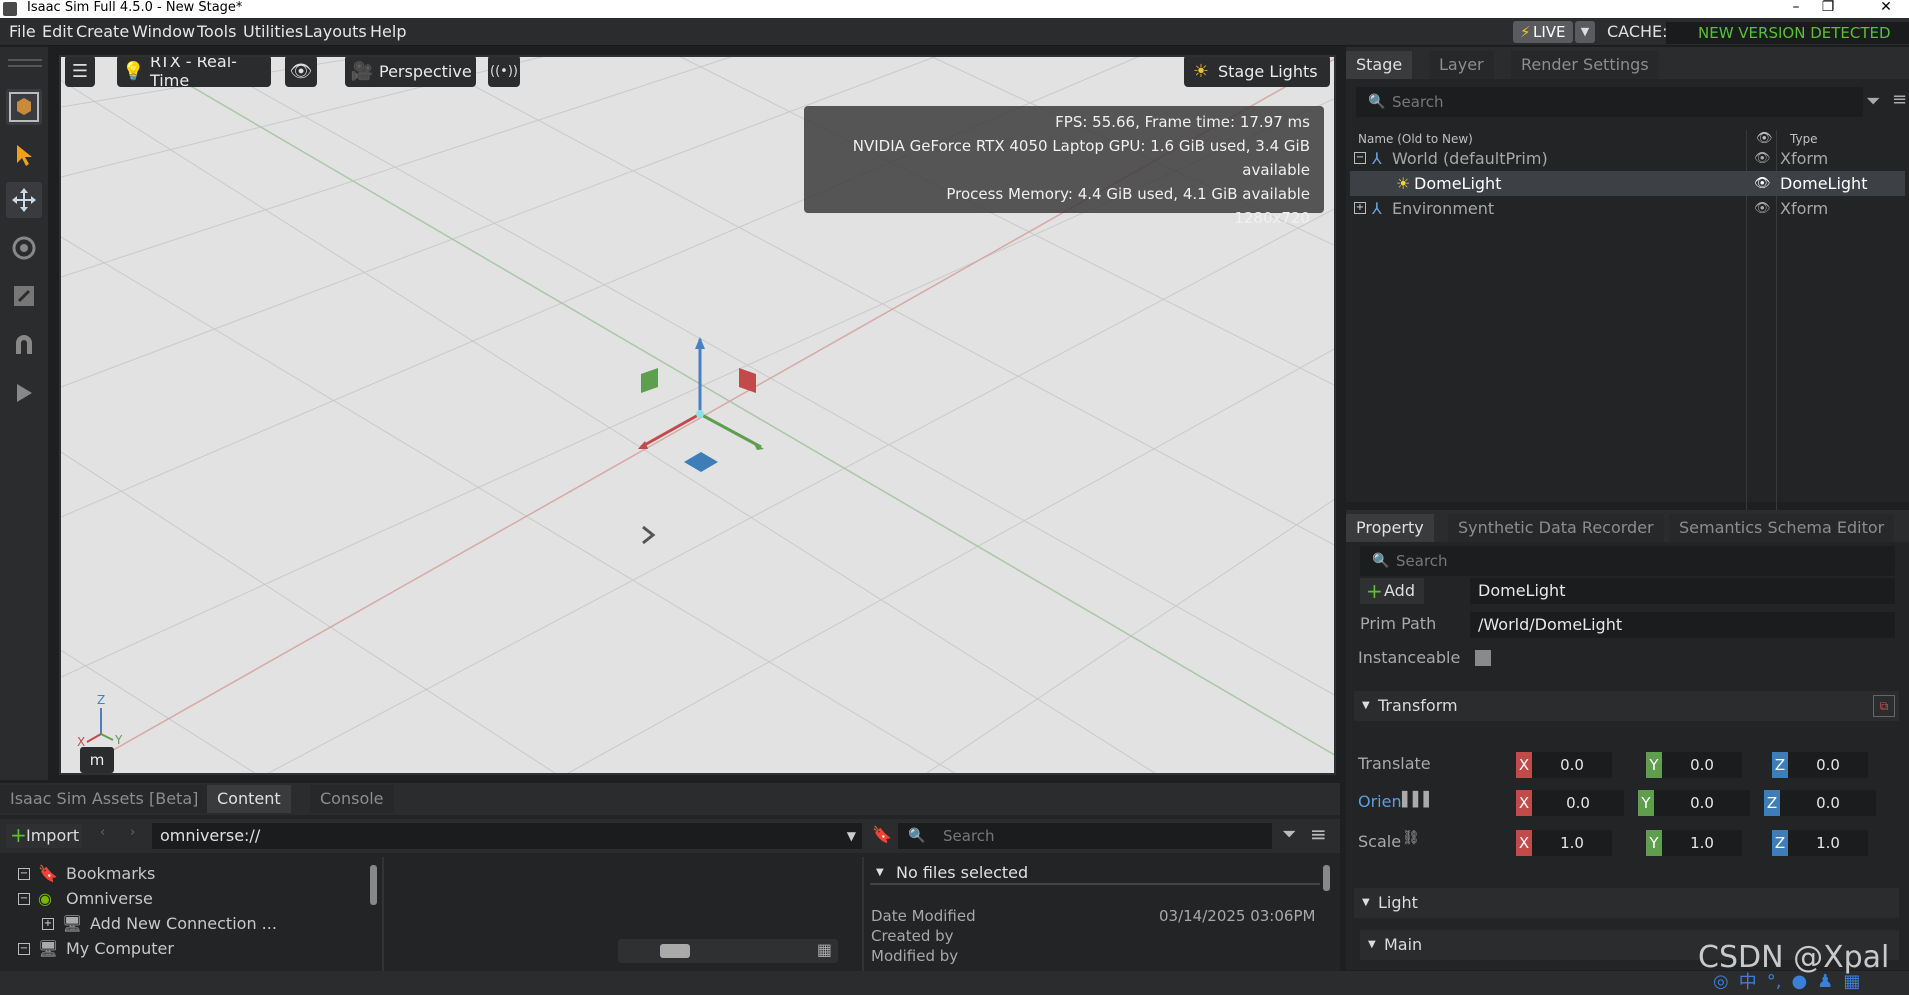 The height and width of the screenshot is (995, 1909). I want to click on translate-z-field: 0.0, so click(1828, 765).